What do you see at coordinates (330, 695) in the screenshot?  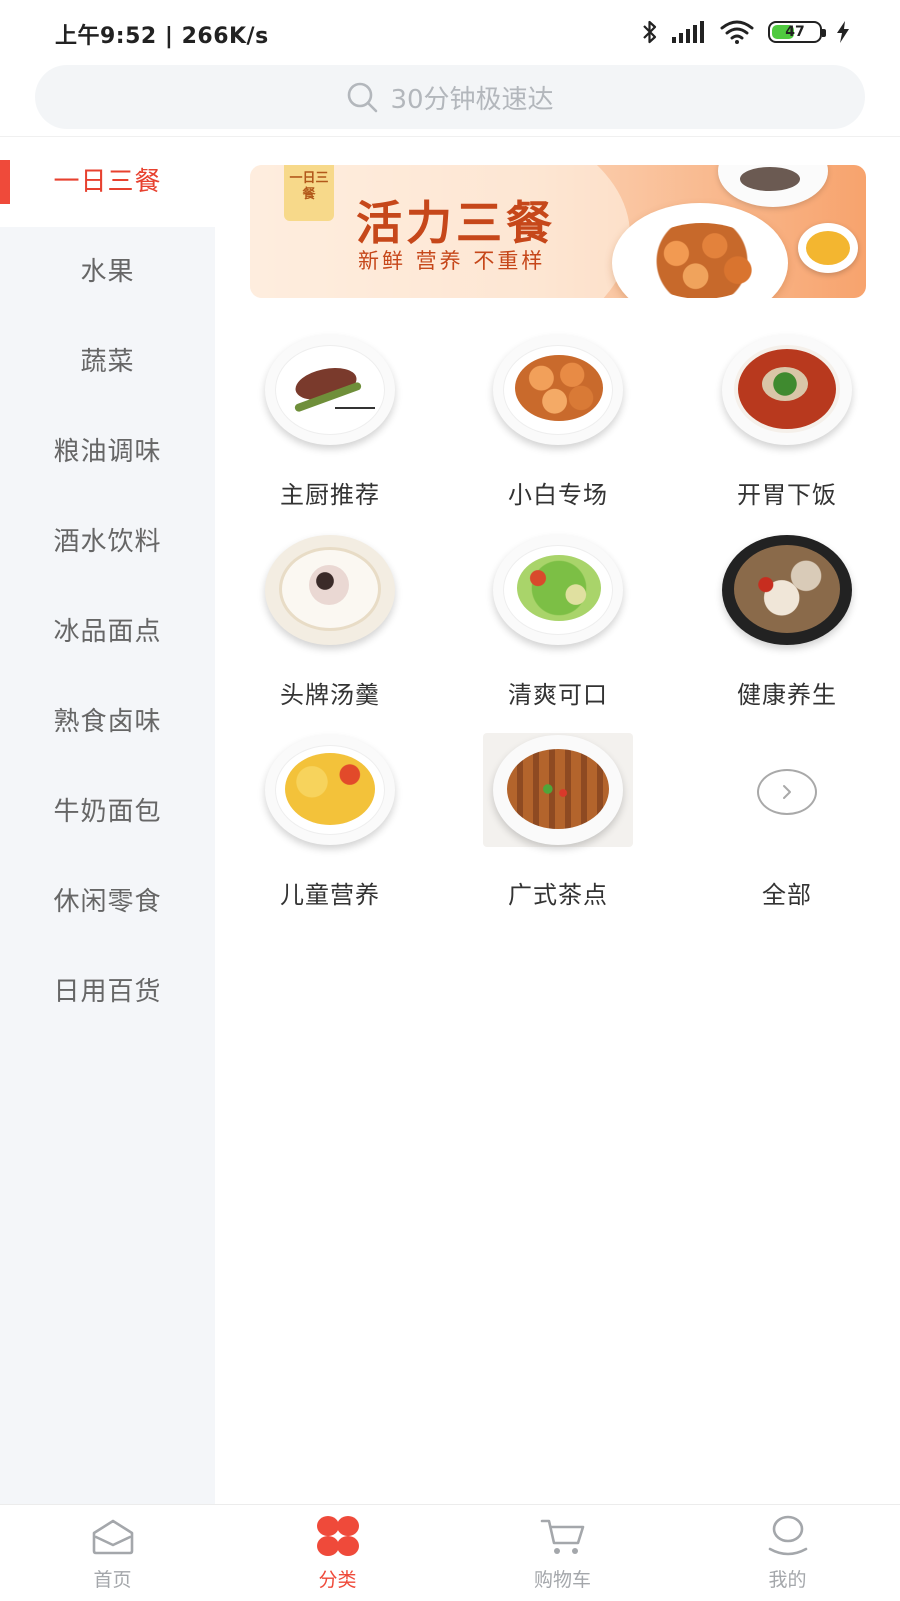 I see `tile-label: 头牌汤羹` at bounding box center [330, 695].